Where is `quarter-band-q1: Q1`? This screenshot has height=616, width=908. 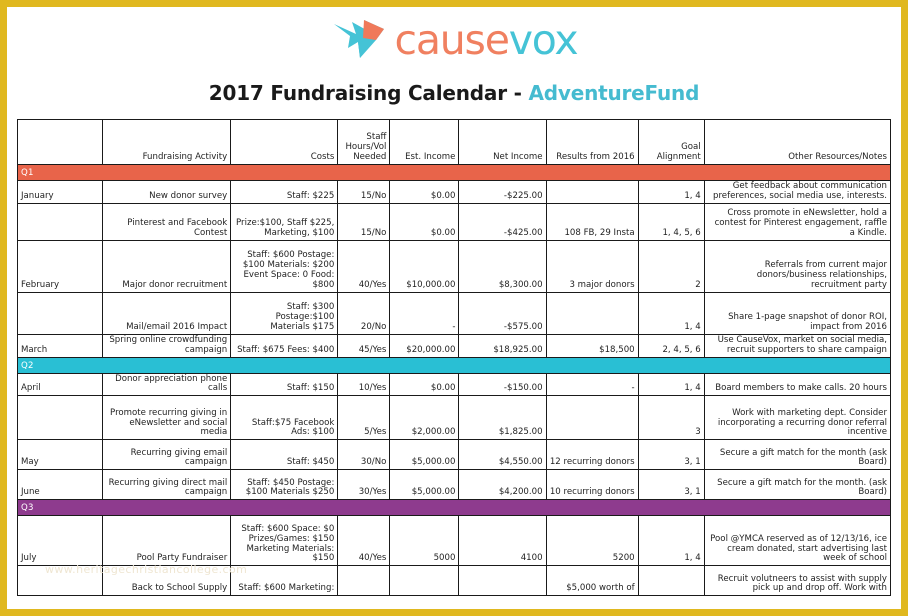
quarter-band-q1: Q1 is located at coordinates (454, 172).